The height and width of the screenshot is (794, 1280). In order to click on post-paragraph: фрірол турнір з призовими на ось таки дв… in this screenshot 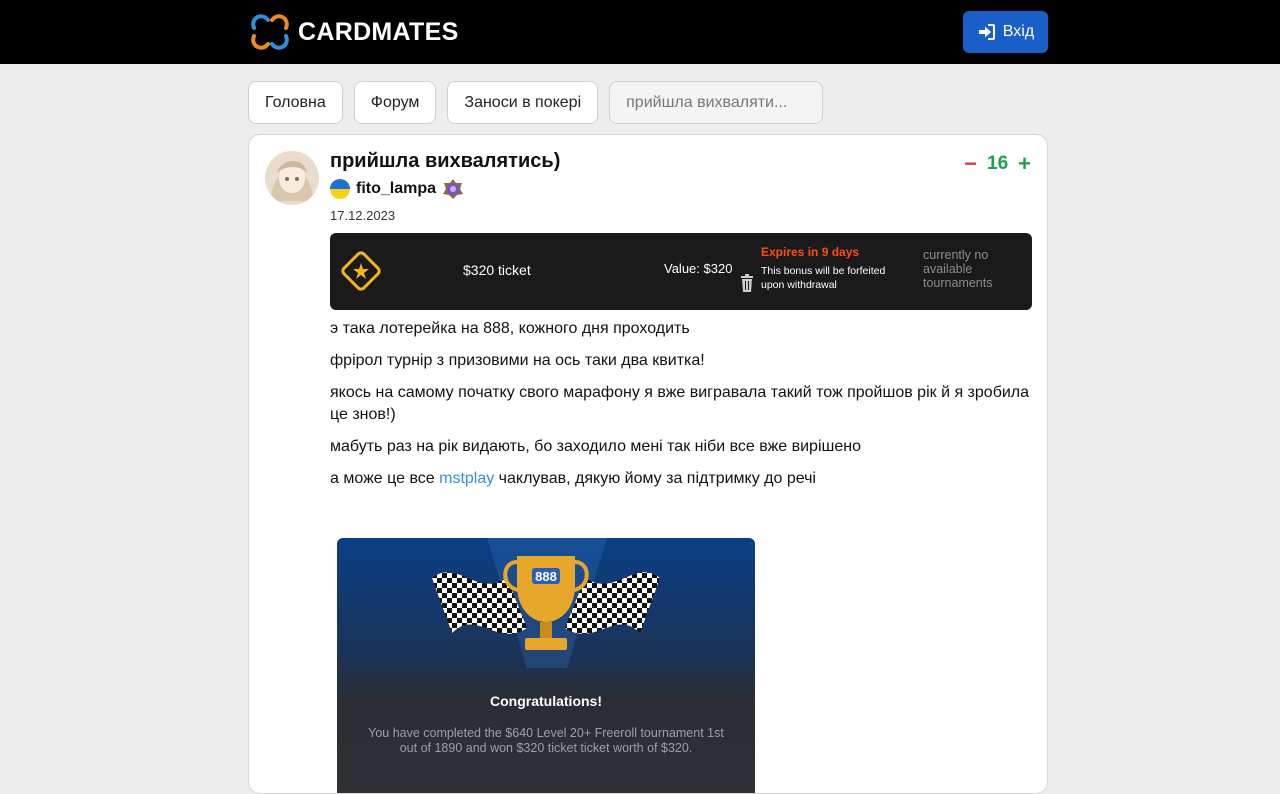, I will do `click(517, 360)`.